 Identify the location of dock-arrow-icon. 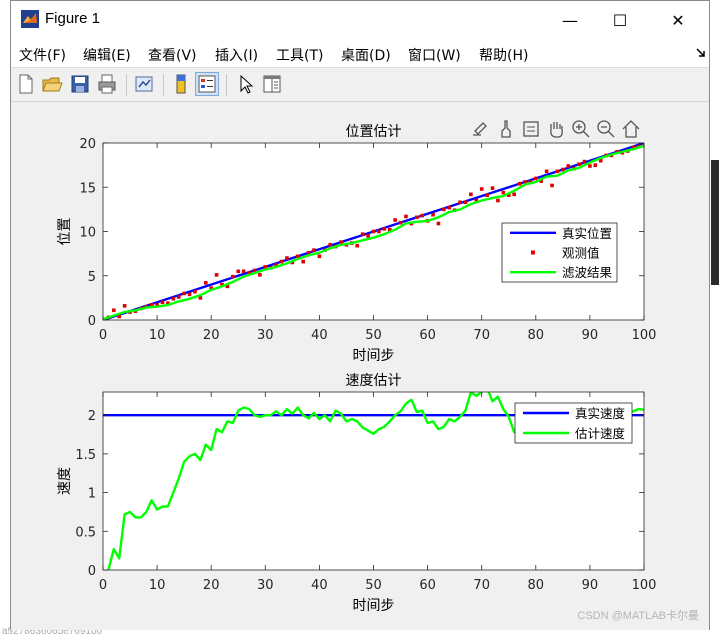
(701, 53).